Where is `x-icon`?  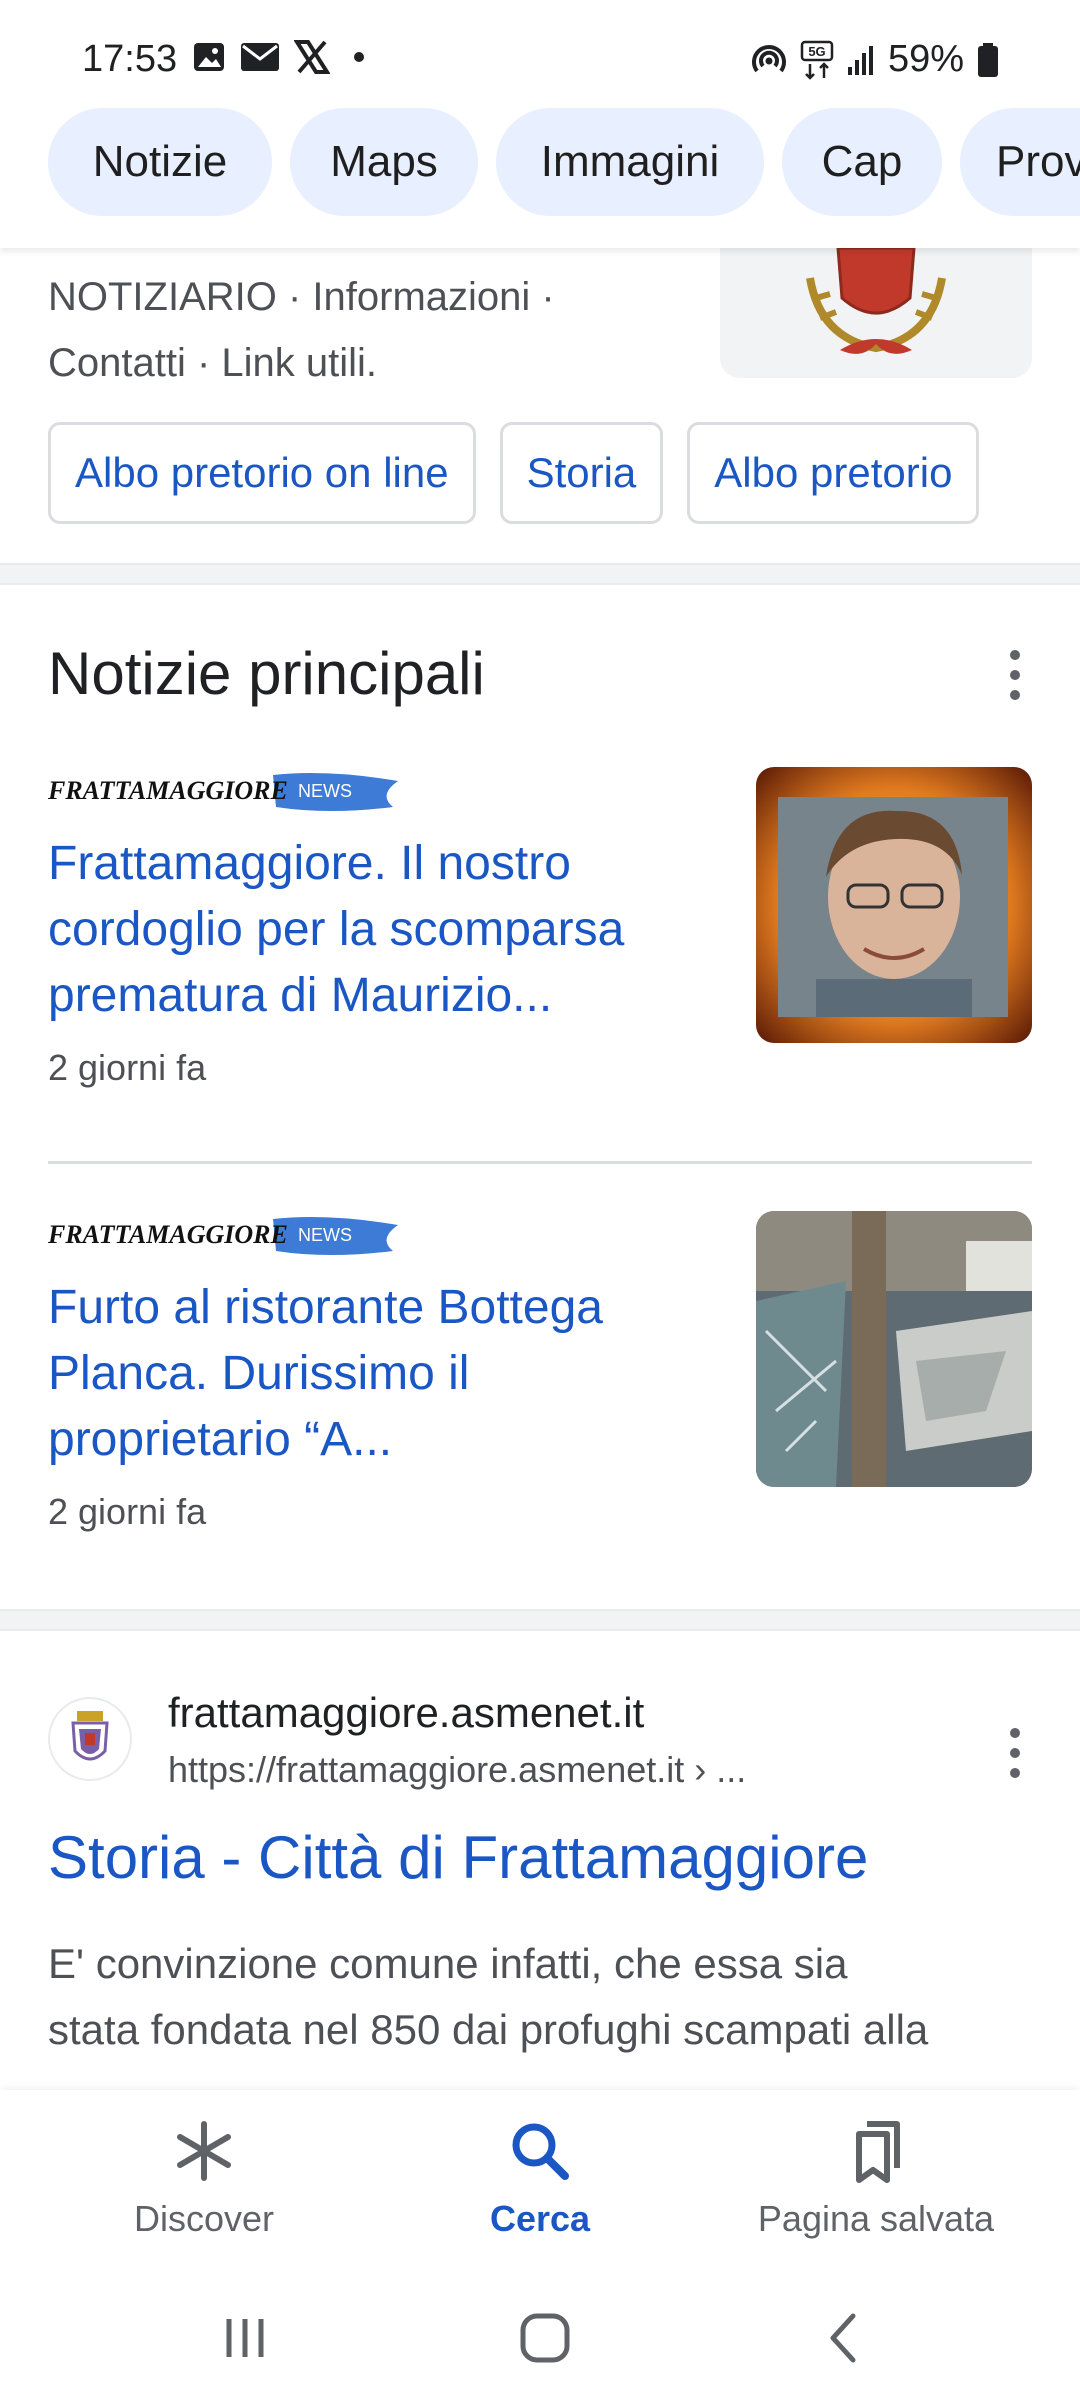 x-icon is located at coordinates (312, 57).